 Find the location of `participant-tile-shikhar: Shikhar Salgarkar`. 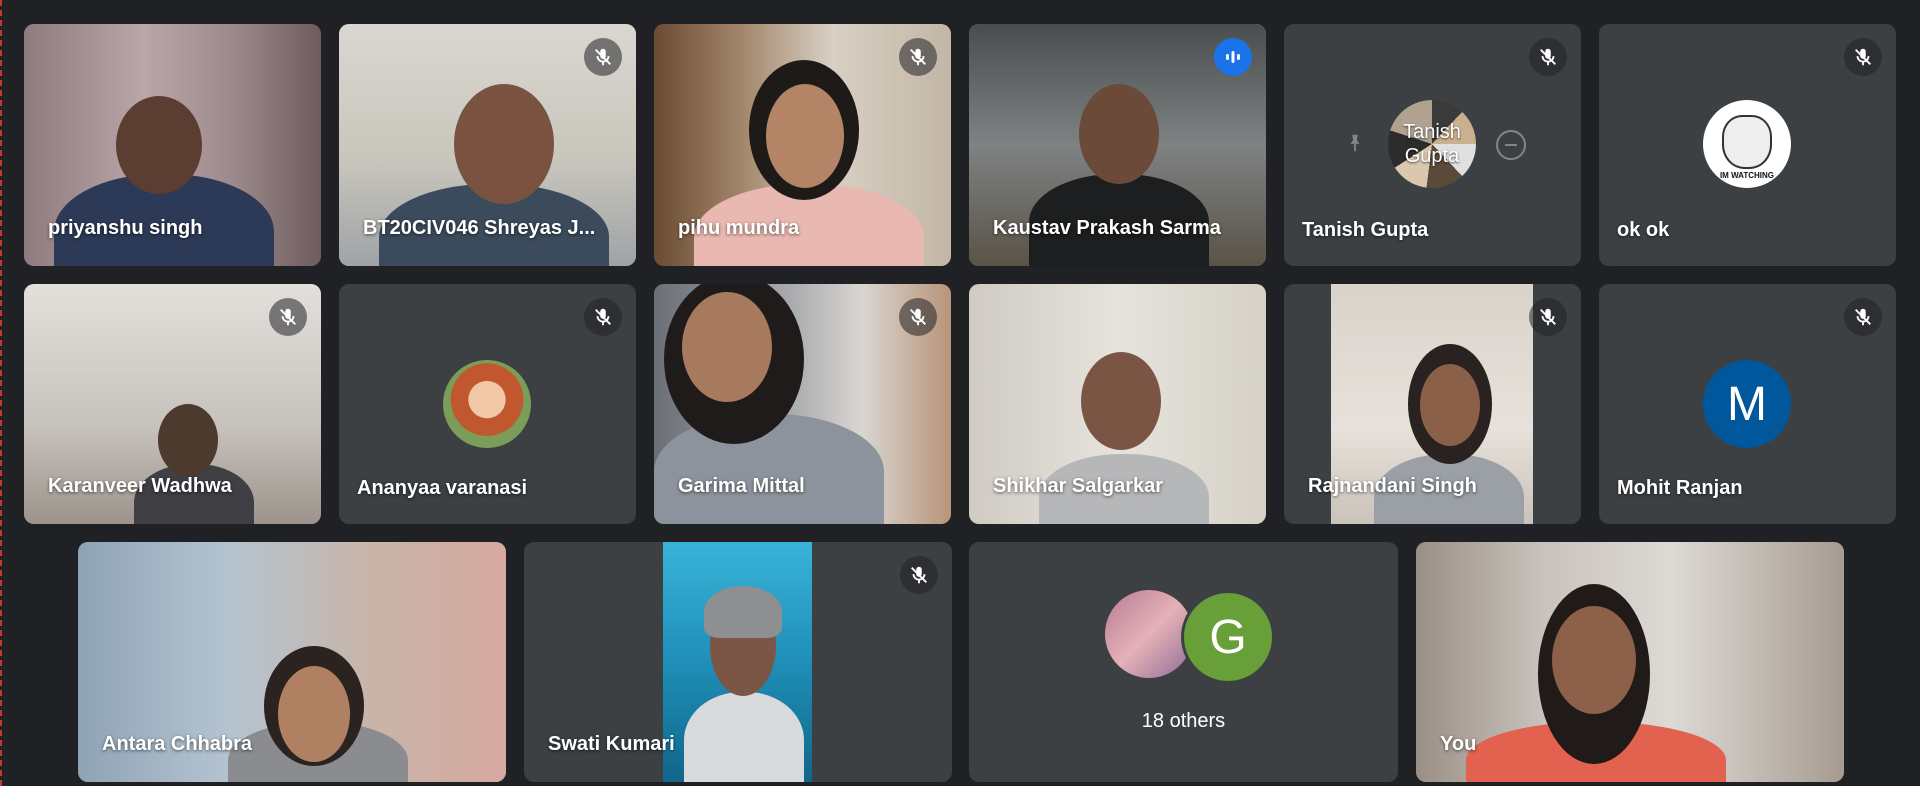

participant-tile-shikhar: Shikhar Salgarkar is located at coordinates (1117, 404).